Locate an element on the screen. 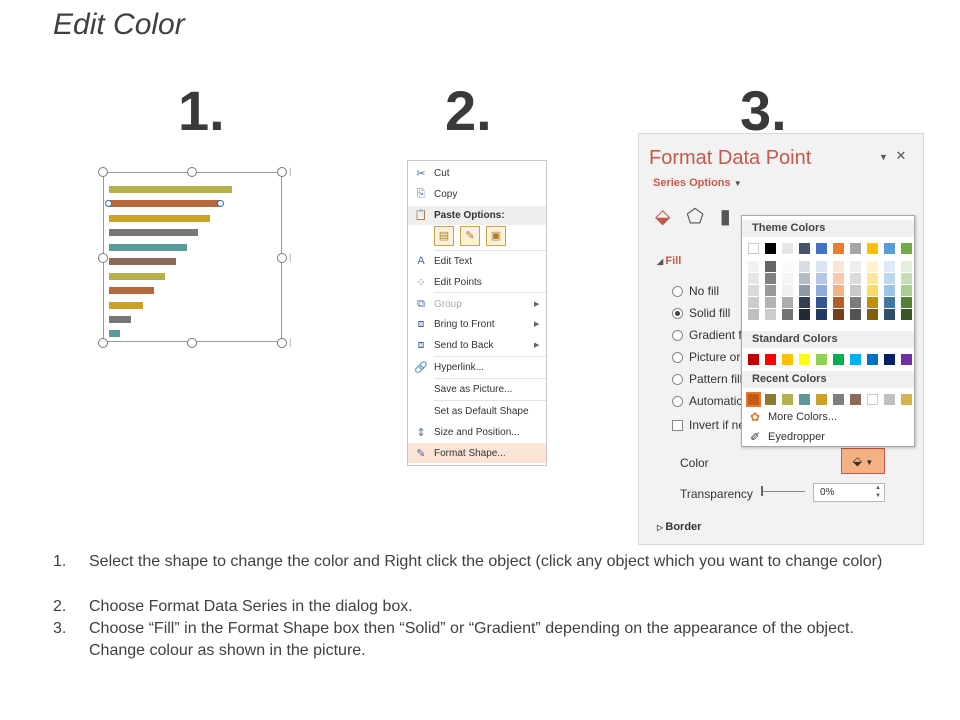 This screenshot has width=960, height=720. radio-automatic: Automatic is located at coordinates (707, 401).